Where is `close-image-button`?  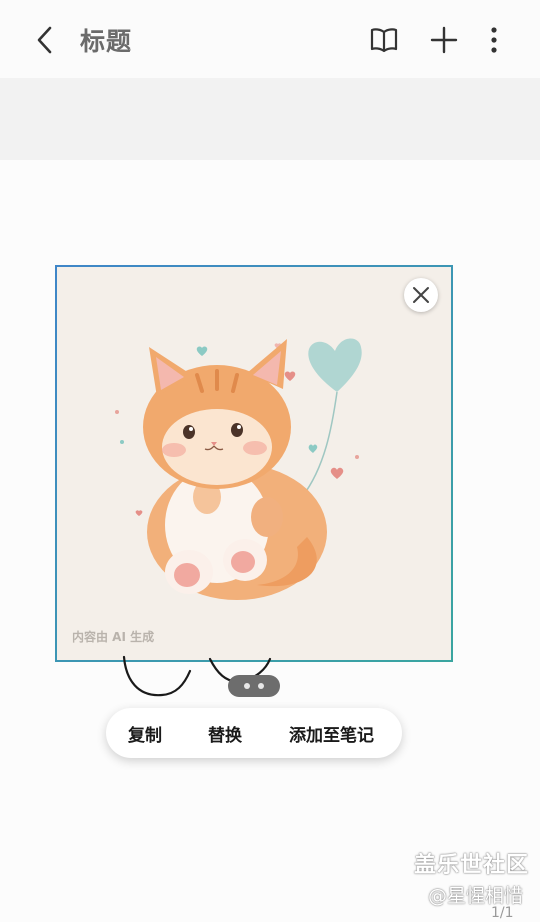
close-image-button is located at coordinates (421, 295).